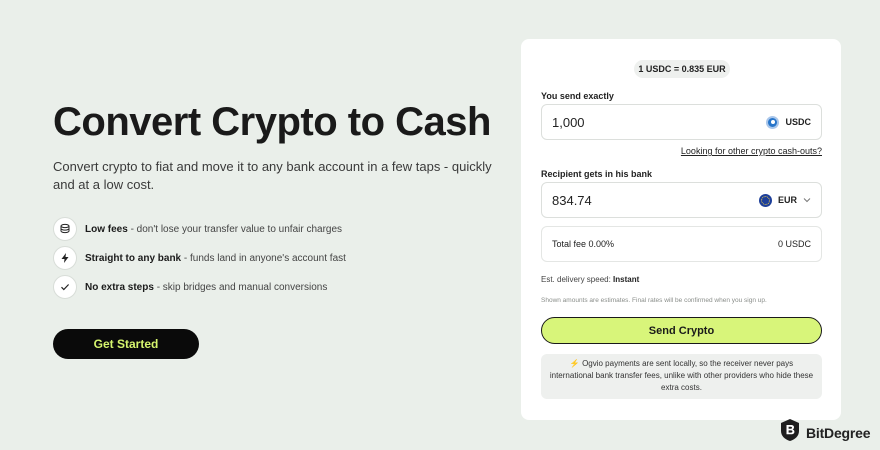 The image size is (880, 450). I want to click on receive-amount-field: EUR, so click(681, 200).